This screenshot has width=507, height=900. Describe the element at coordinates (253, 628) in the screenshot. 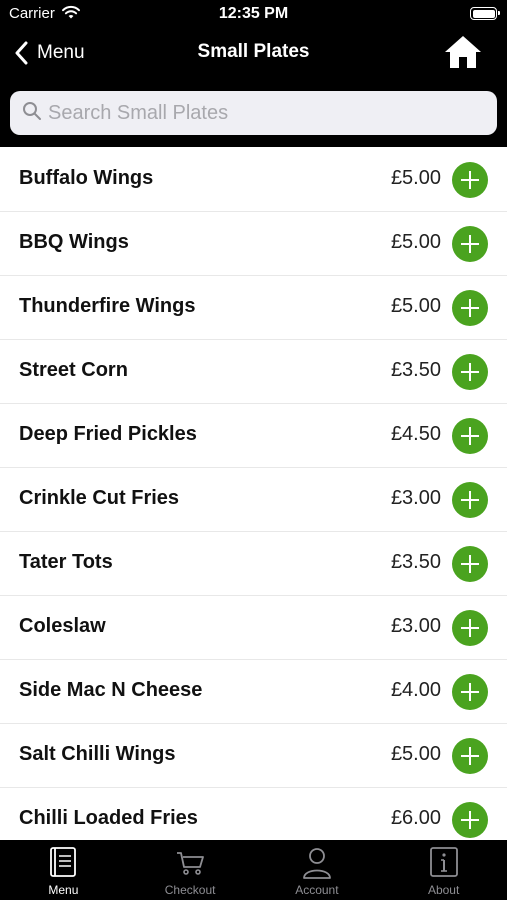

I see `list-item: Coleslaw £3.00` at that location.